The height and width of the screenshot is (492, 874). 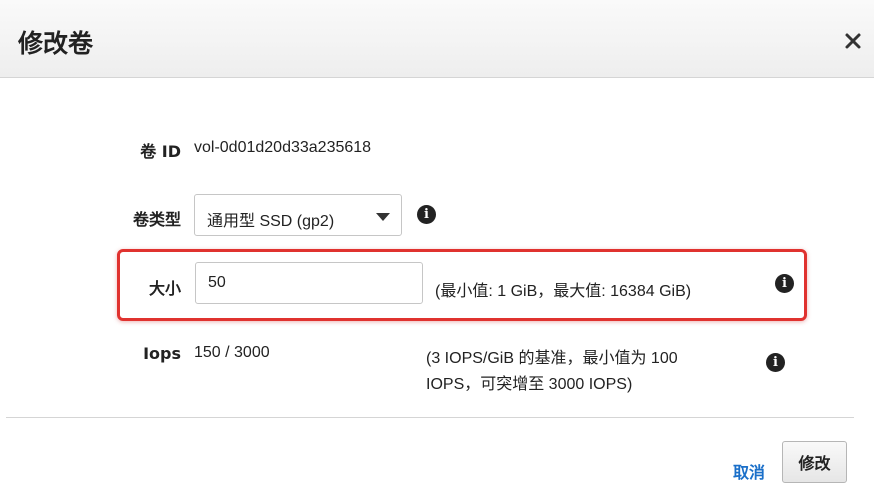 I want to click on close-icon, so click(x=853, y=41).